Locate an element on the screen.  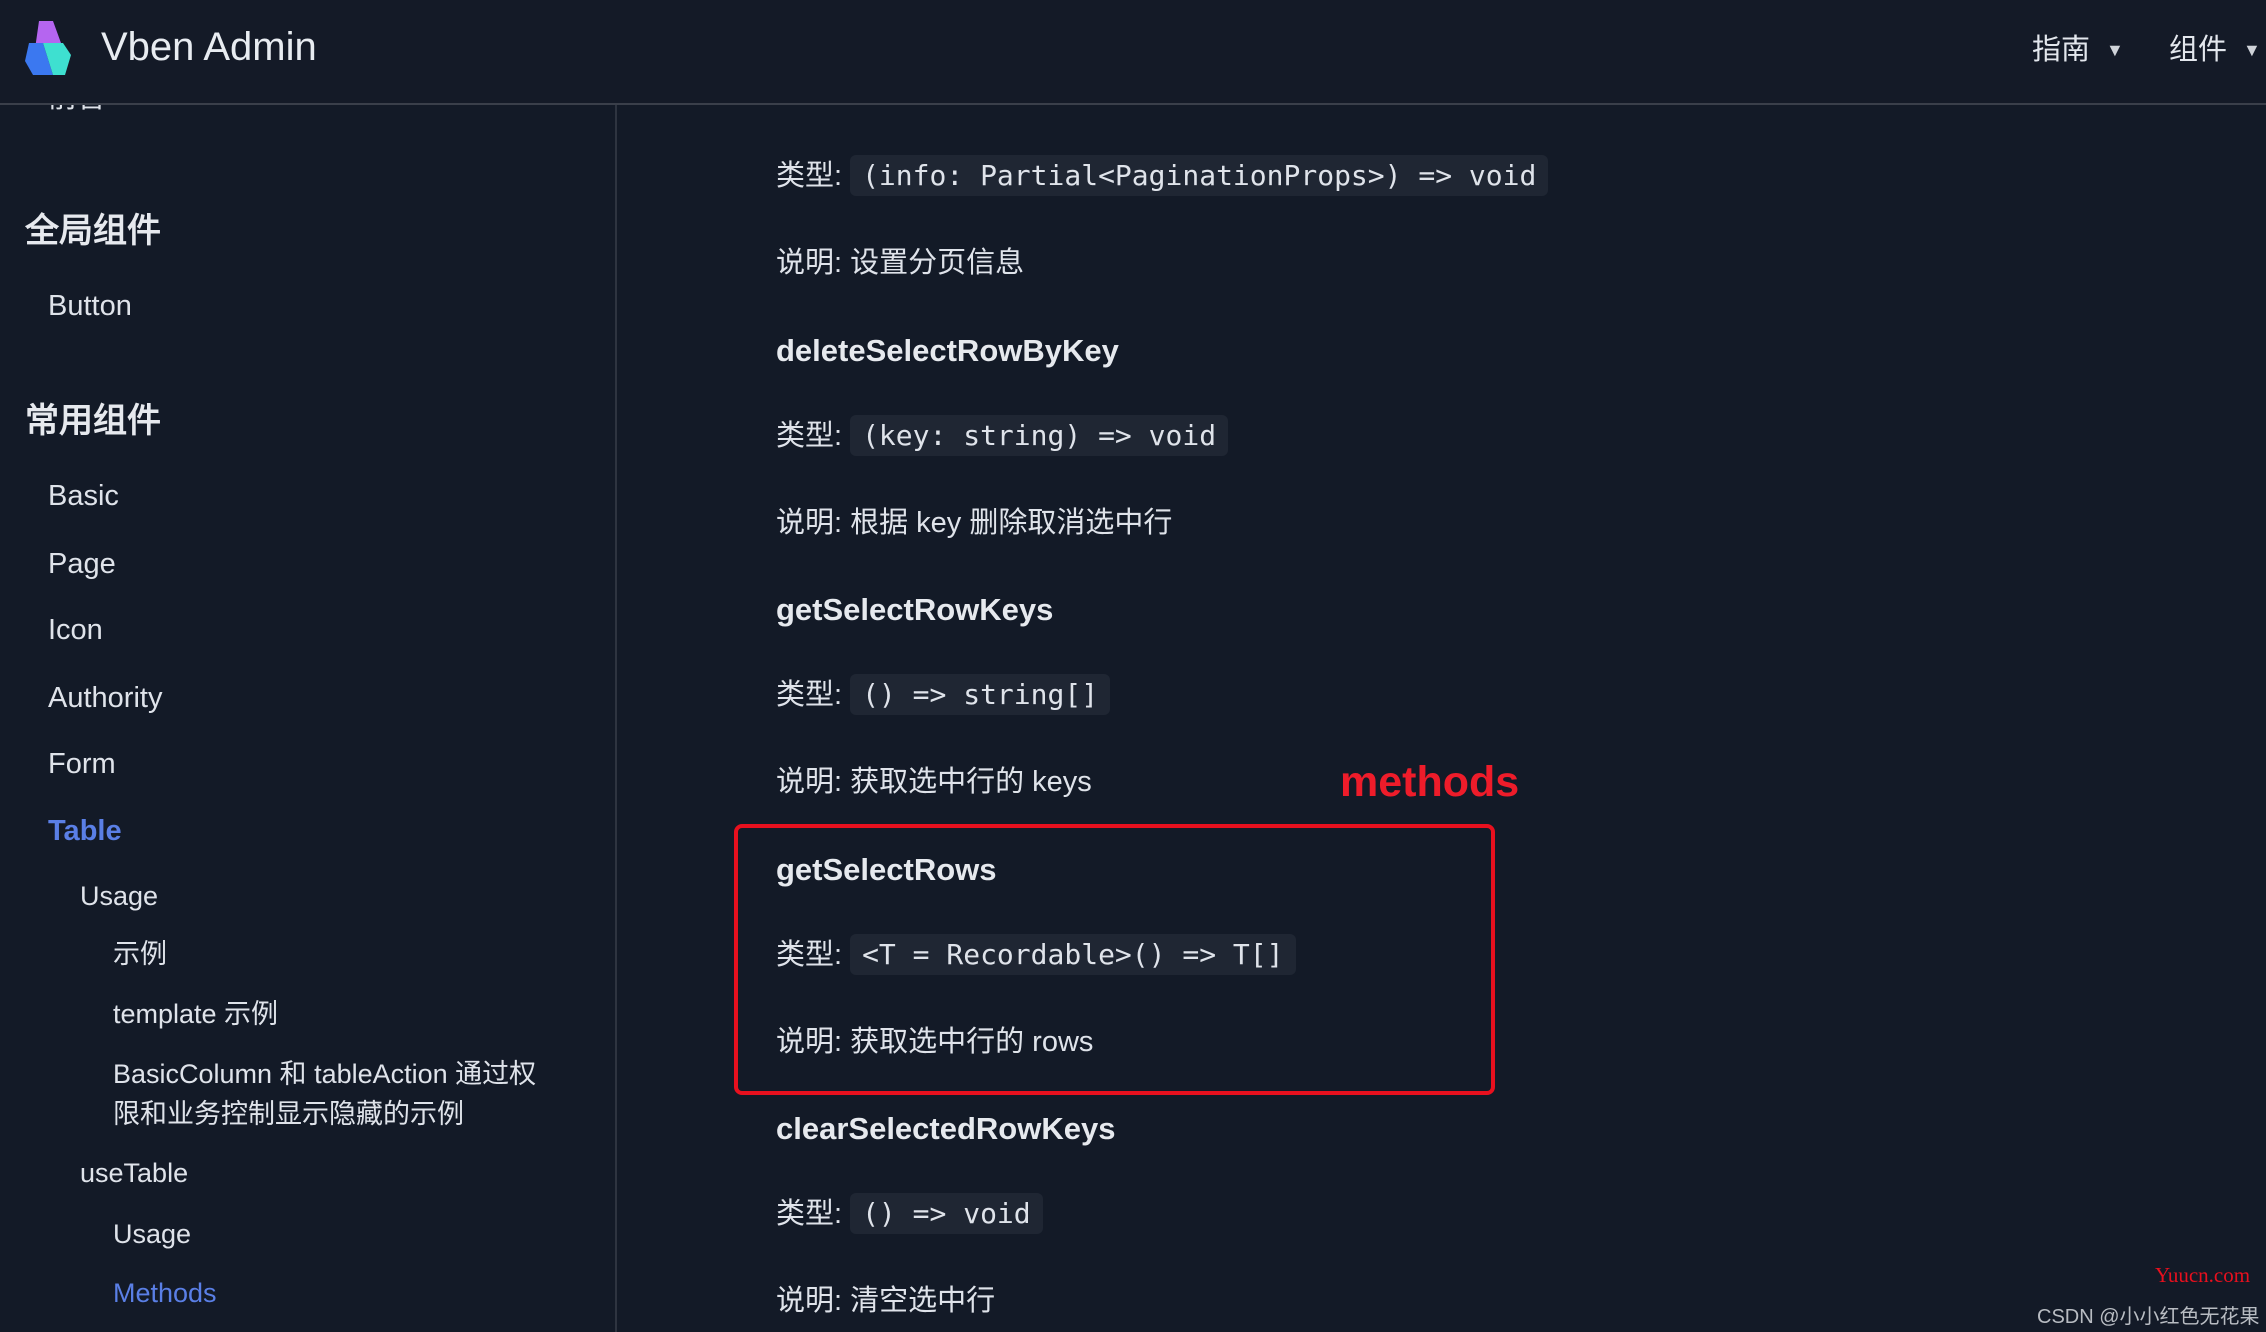
sidebar-item-usetable-usage: Usage is located at coordinates (152, 1234).